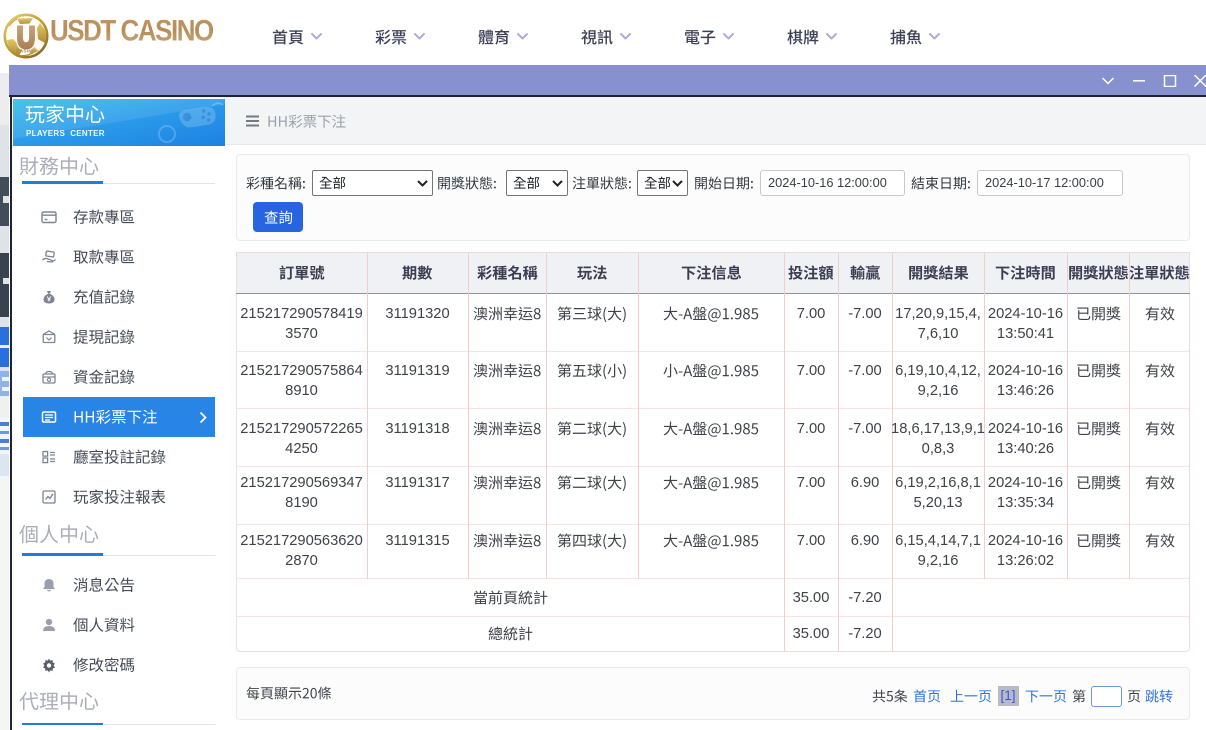 Image resolution: width=1206 pixels, height=730 pixels. Describe the element at coordinates (26, 51) in the screenshot. I see `svg-text: CASINO` at that location.